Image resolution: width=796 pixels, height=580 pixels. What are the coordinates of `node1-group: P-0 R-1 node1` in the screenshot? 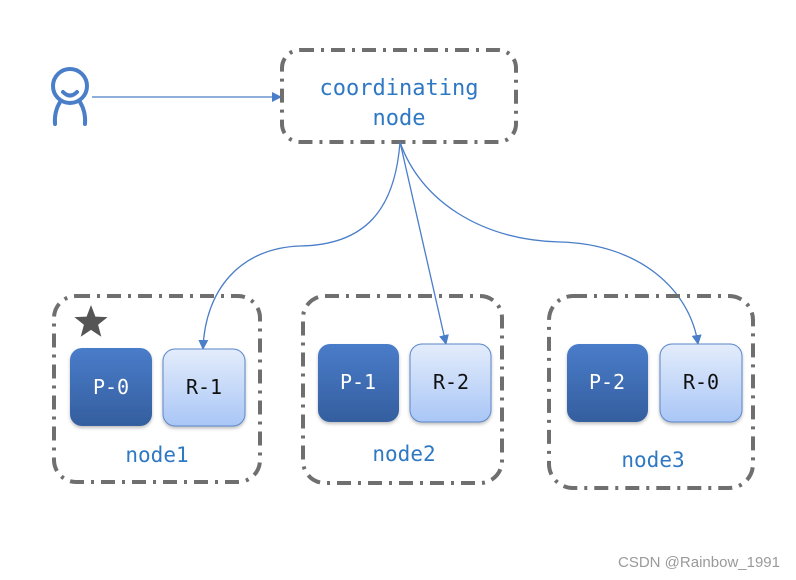 It's located at (157, 389).